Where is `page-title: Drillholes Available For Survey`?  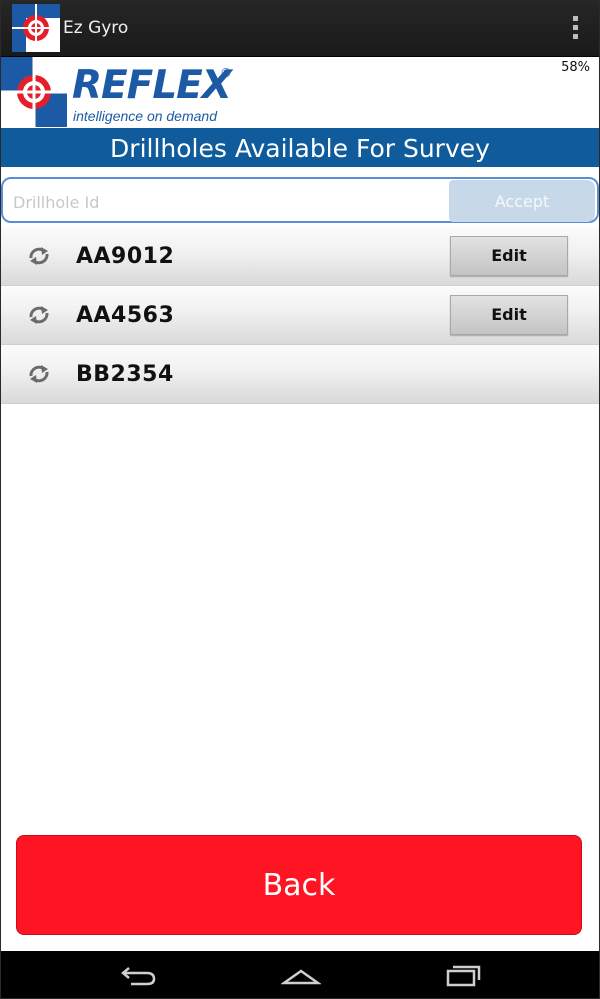
page-title: Drillholes Available For Survey is located at coordinates (300, 147).